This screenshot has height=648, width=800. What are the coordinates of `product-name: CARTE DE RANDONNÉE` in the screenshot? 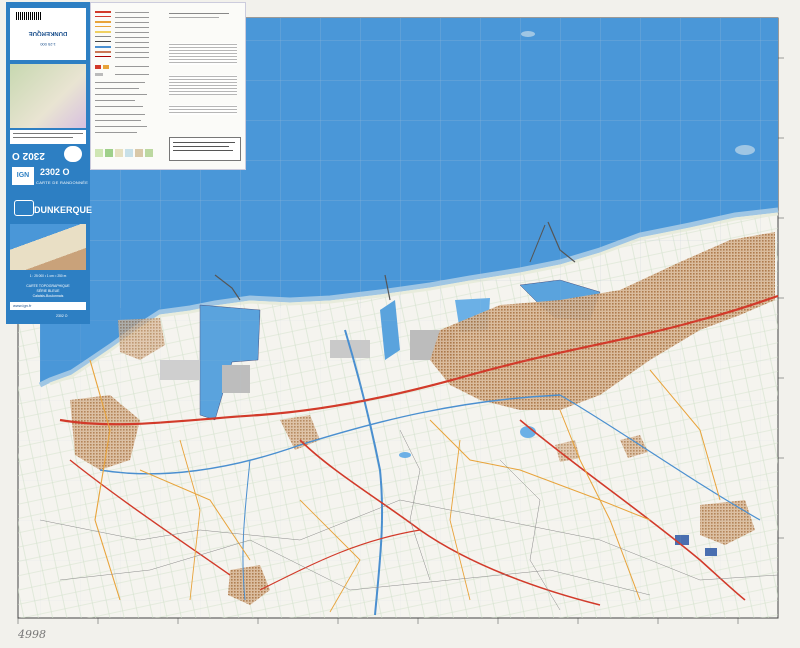 It's located at (62, 182).